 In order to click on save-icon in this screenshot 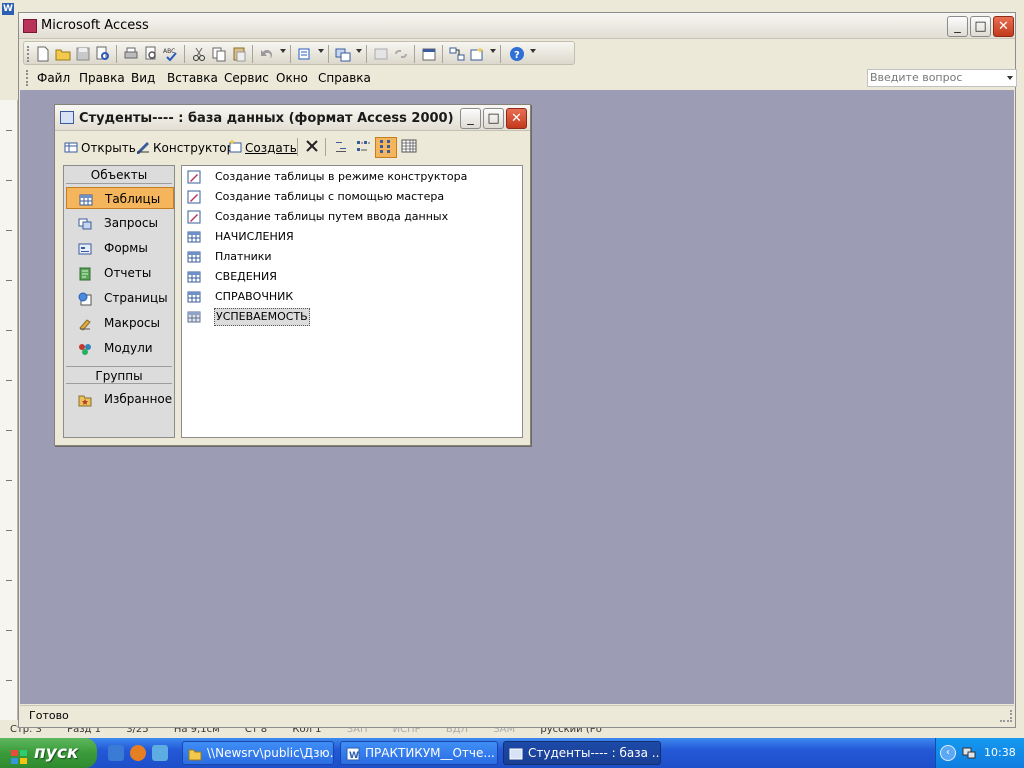, I will do `click(83, 54)`.